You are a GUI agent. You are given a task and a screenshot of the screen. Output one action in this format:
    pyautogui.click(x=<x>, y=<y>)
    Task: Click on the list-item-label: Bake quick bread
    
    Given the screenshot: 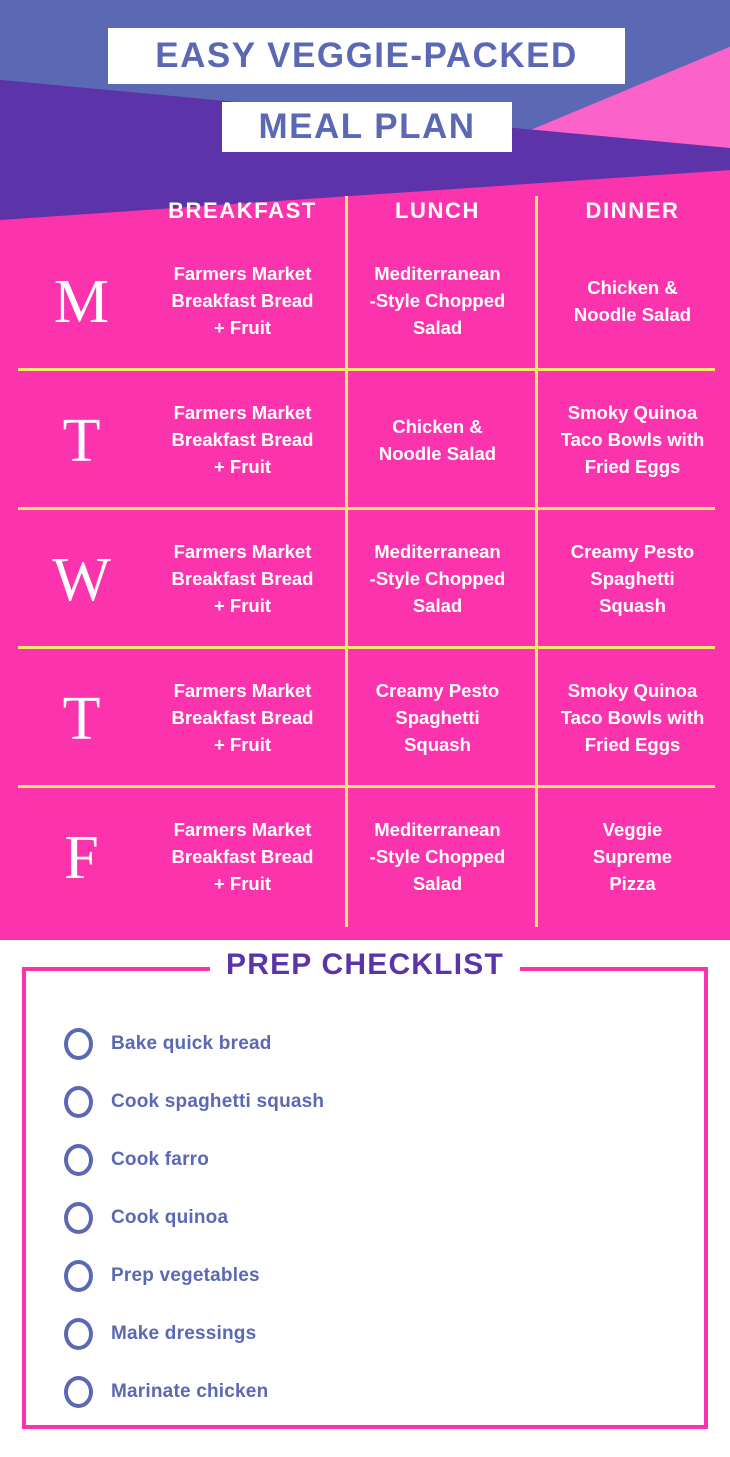 What is the action you would take?
    pyautogui.click(x=191, y=1043)
    